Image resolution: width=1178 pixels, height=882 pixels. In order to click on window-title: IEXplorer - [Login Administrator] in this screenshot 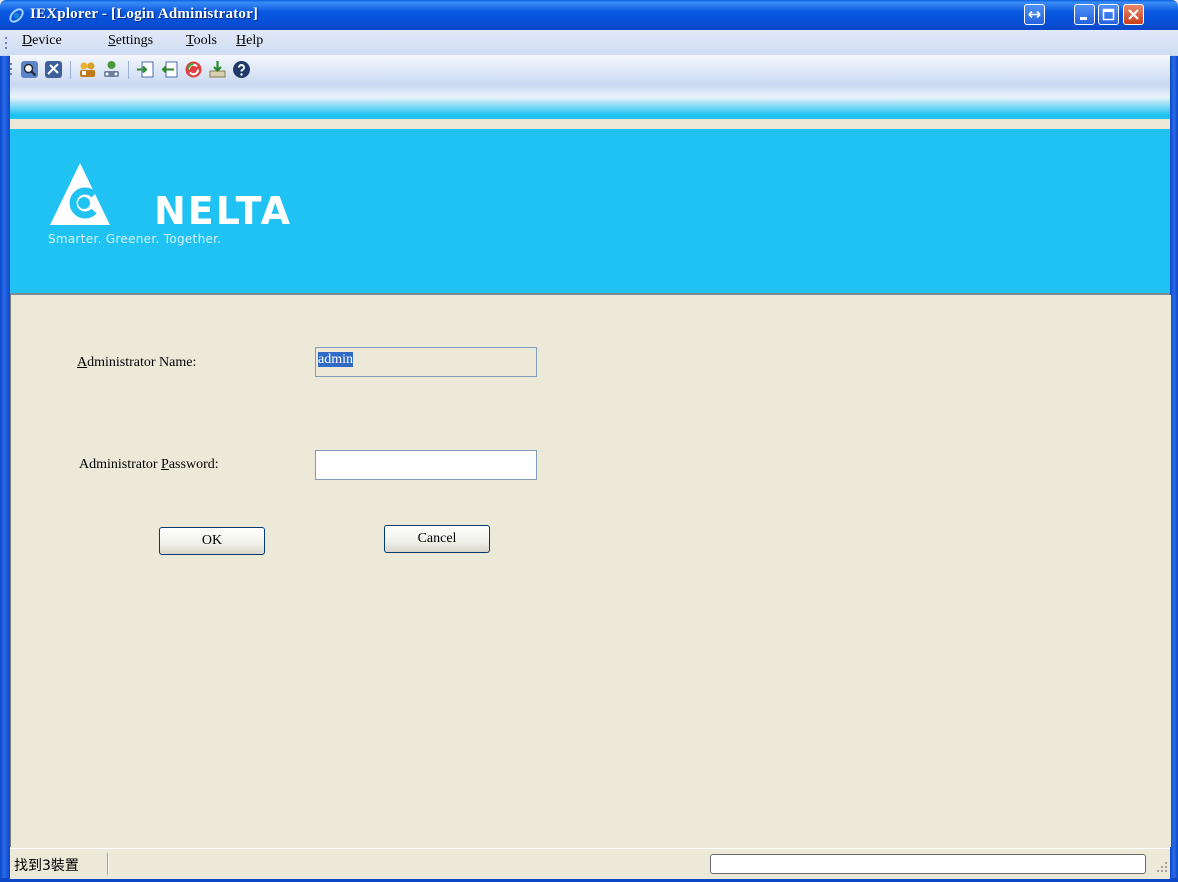, I will do `click(144, 14)`.